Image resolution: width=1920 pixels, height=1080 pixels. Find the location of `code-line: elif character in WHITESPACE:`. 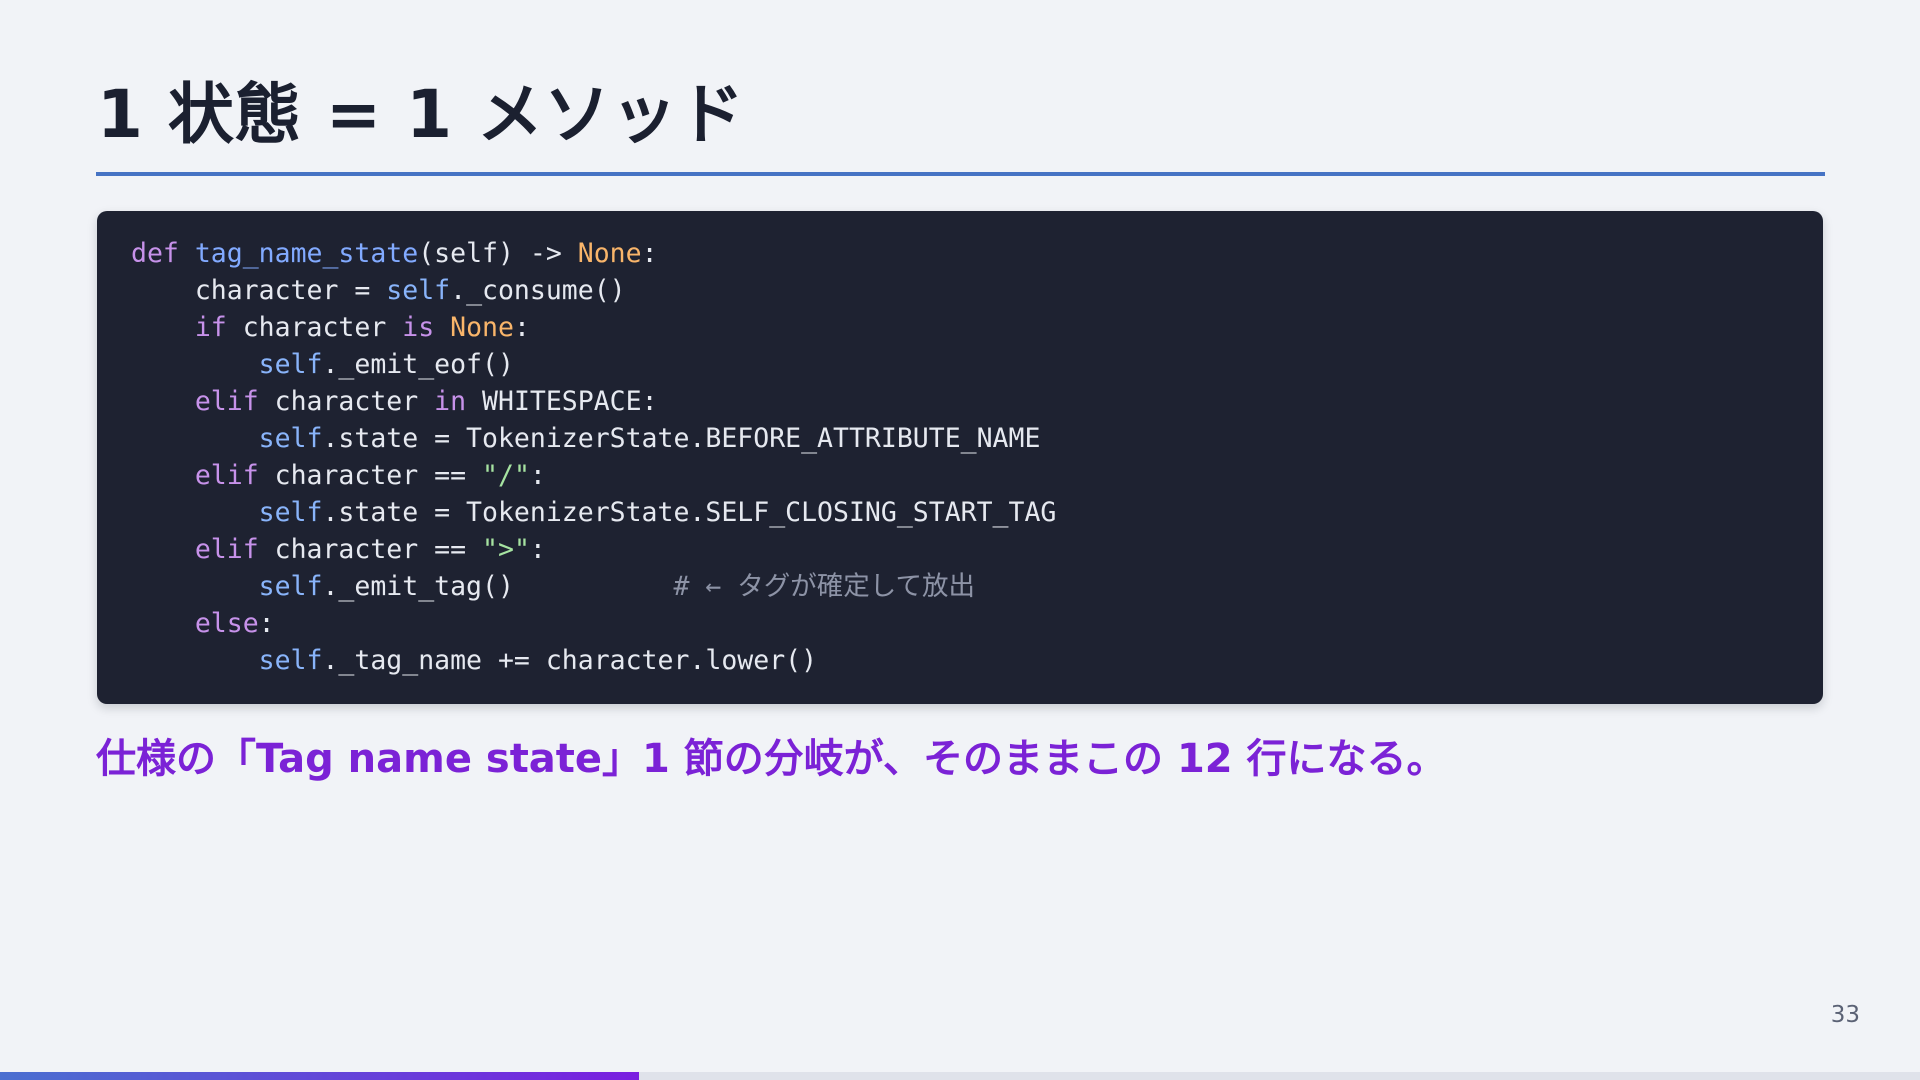

code-line: elif character in WHITESPACE: is located at coordinates (960, 401).